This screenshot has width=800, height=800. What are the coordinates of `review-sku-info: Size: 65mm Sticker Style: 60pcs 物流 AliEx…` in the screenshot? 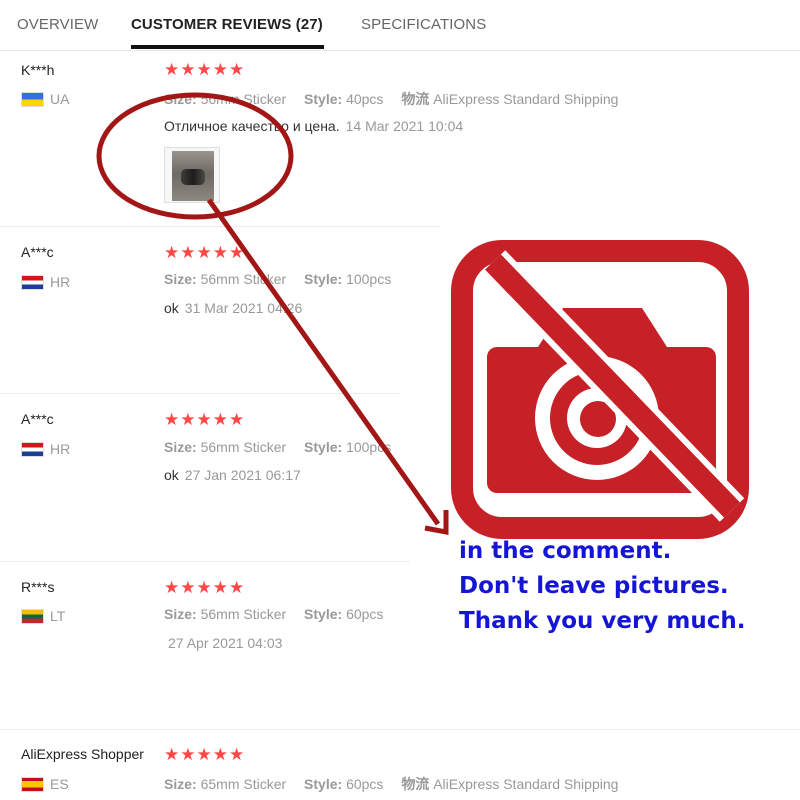 It's located at (391, 784).